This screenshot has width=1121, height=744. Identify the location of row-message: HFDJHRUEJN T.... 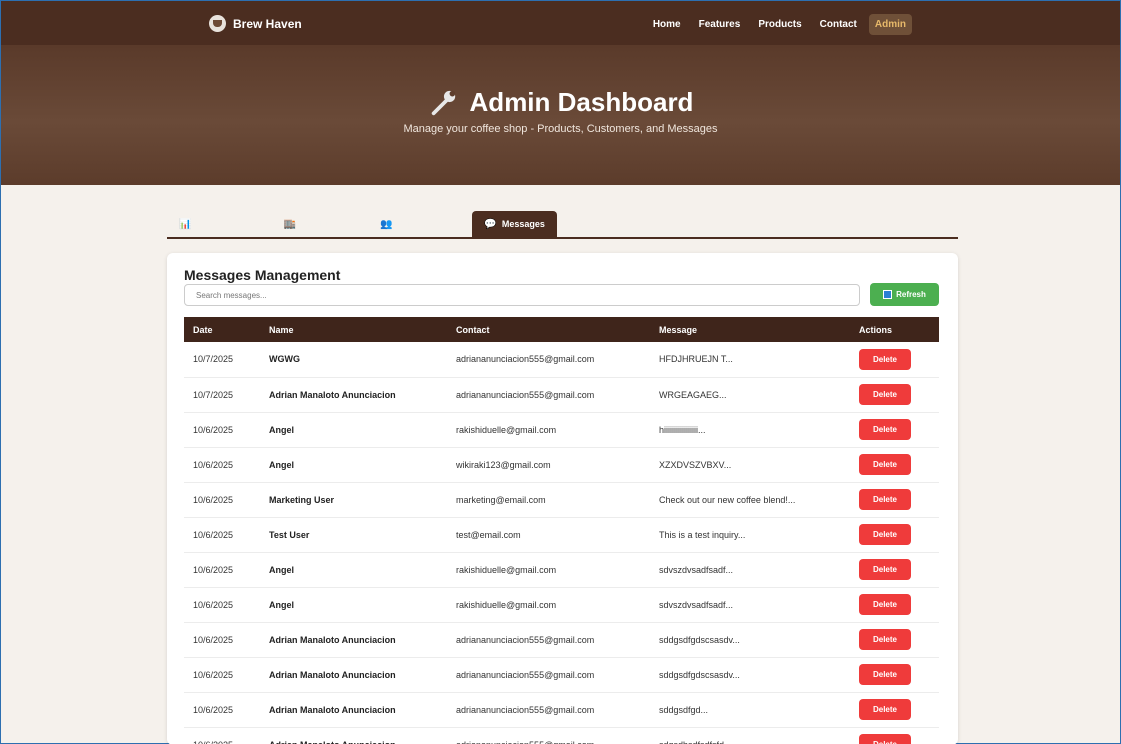
(759, 360).